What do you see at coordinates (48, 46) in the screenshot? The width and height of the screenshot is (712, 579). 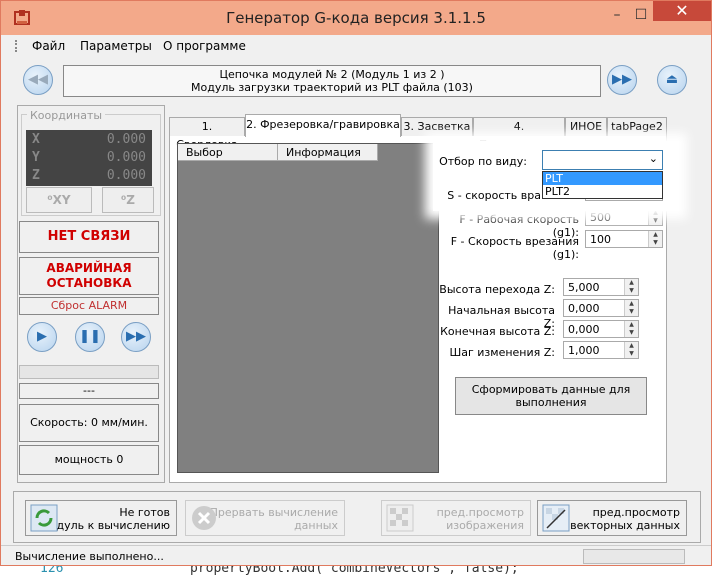 I see `menu-file: Файл` at bounding box center [48, 46].